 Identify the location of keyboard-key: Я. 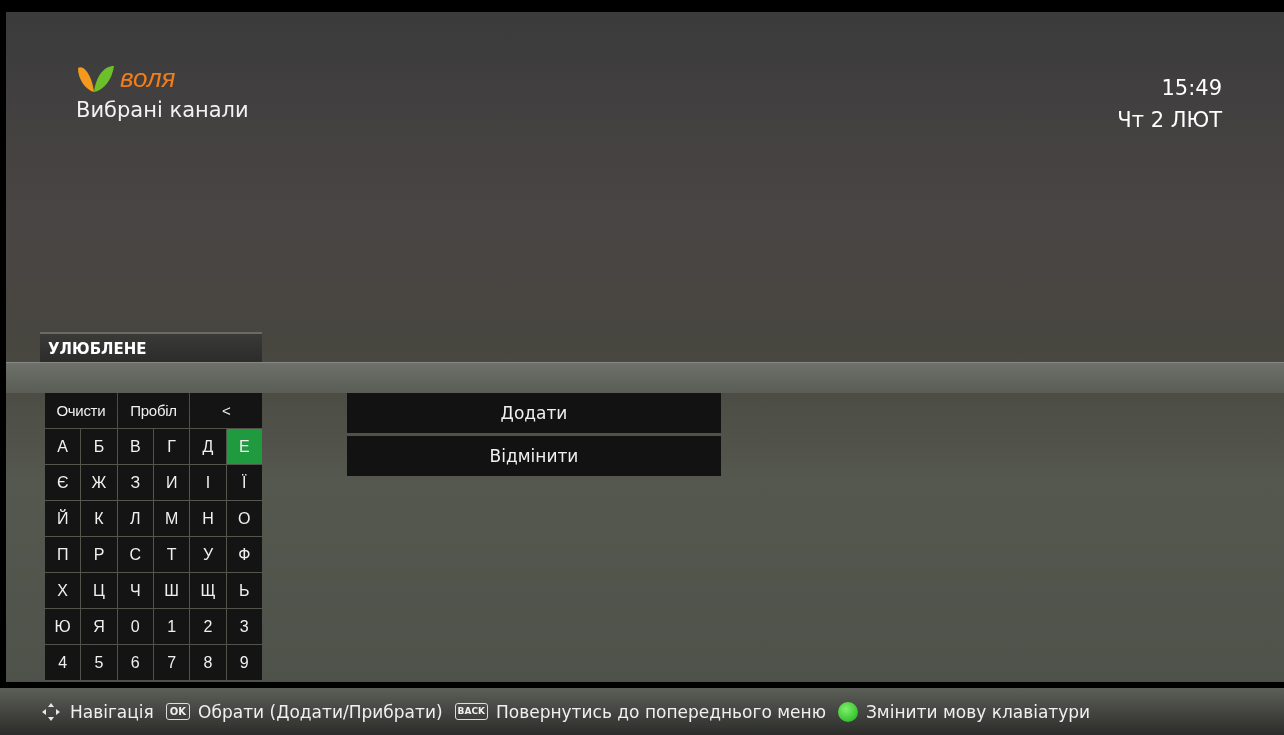
(99, 626).